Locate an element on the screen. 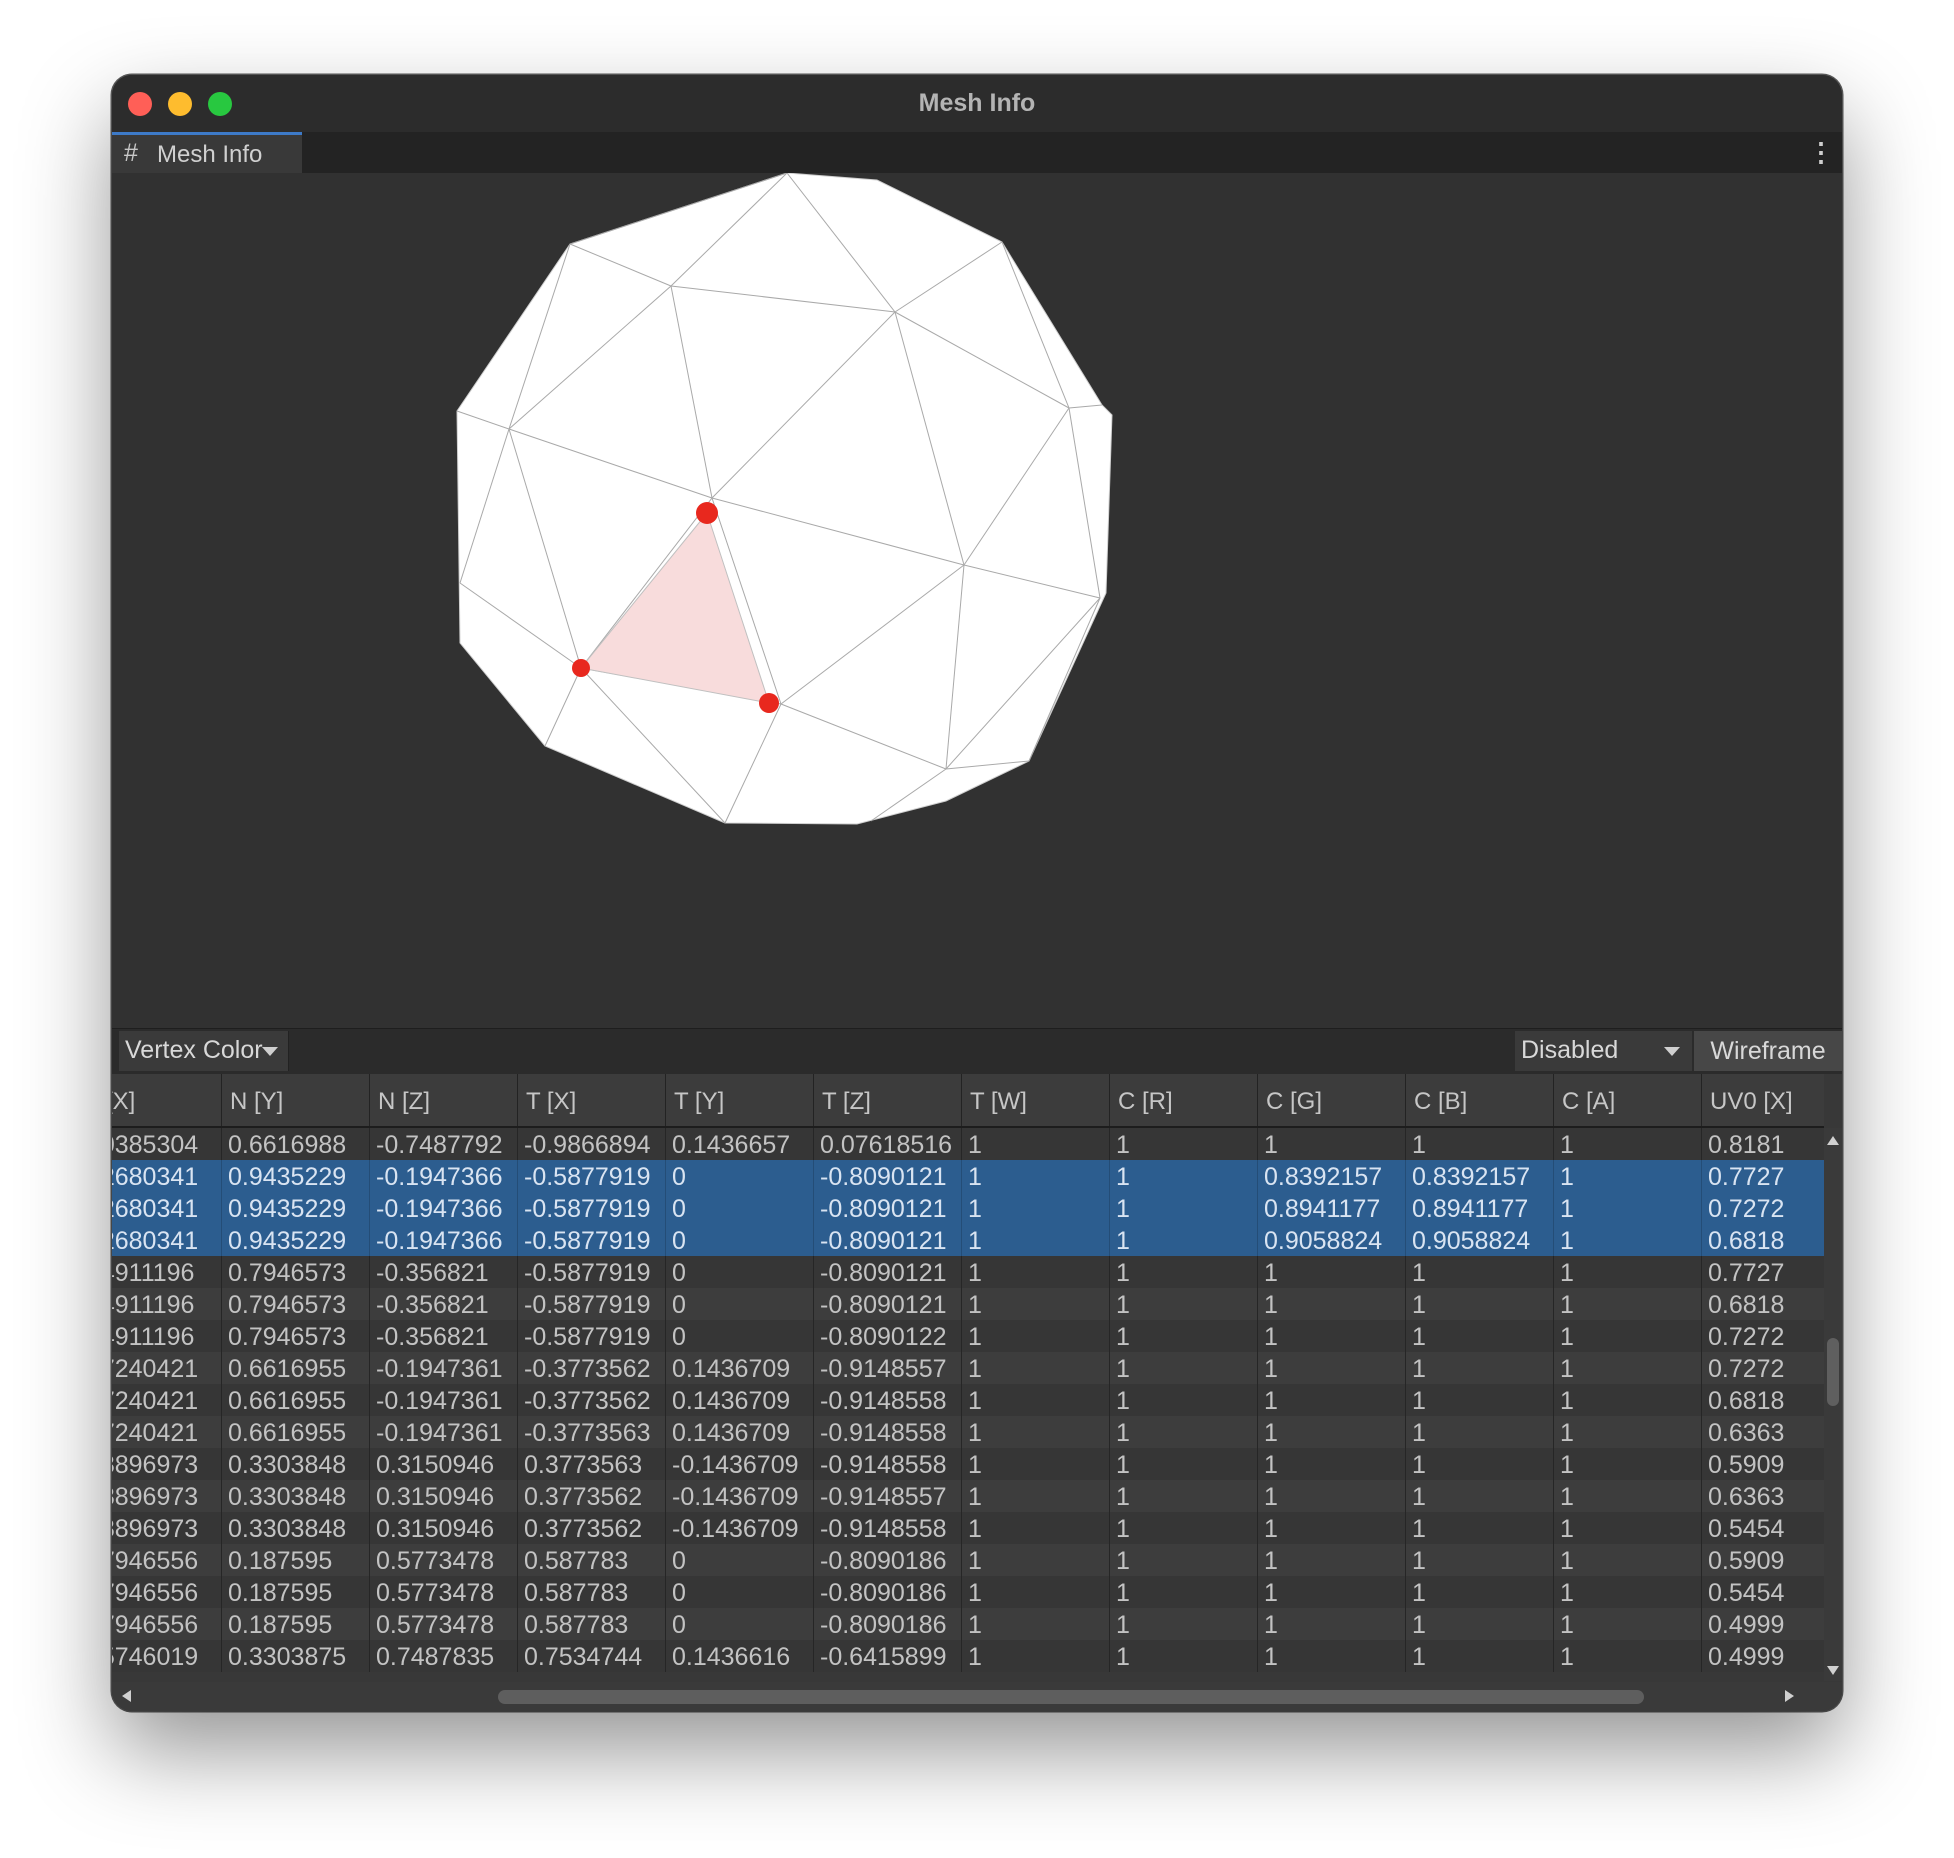 This screenshot has height=1858, width=1954. table-cell: 0.7240421 is located at coordinates (167, 1368).